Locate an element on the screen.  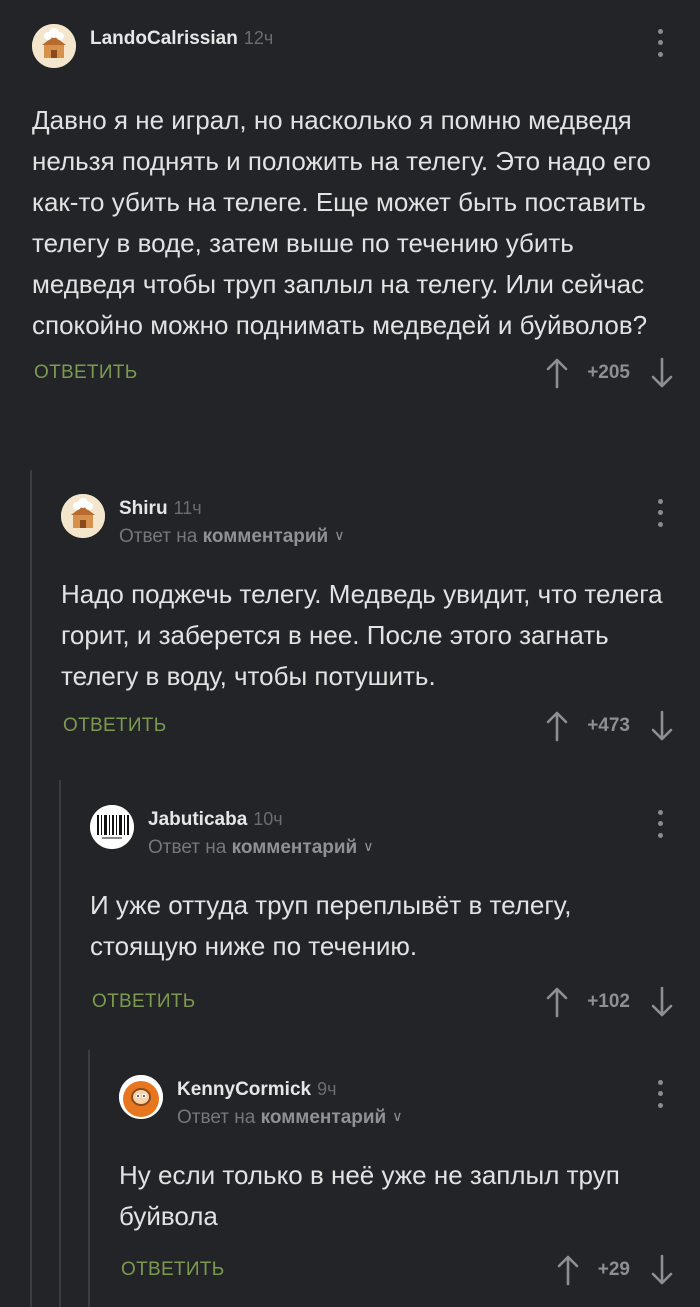
comment-header: LandoCalrissian 12ч is located at coordinates (366, 50).